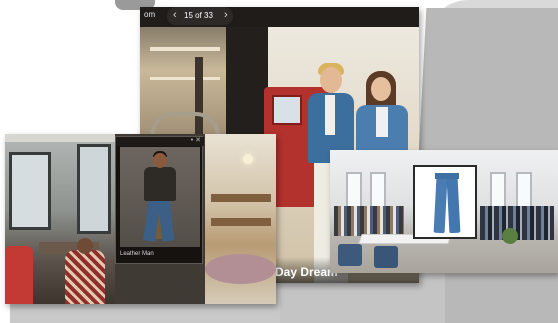 The height and width of the screenshot is (323, 558). Describe the element at coordinates (369, 221) in the screenshot. I see `clothing-rack` at that location.